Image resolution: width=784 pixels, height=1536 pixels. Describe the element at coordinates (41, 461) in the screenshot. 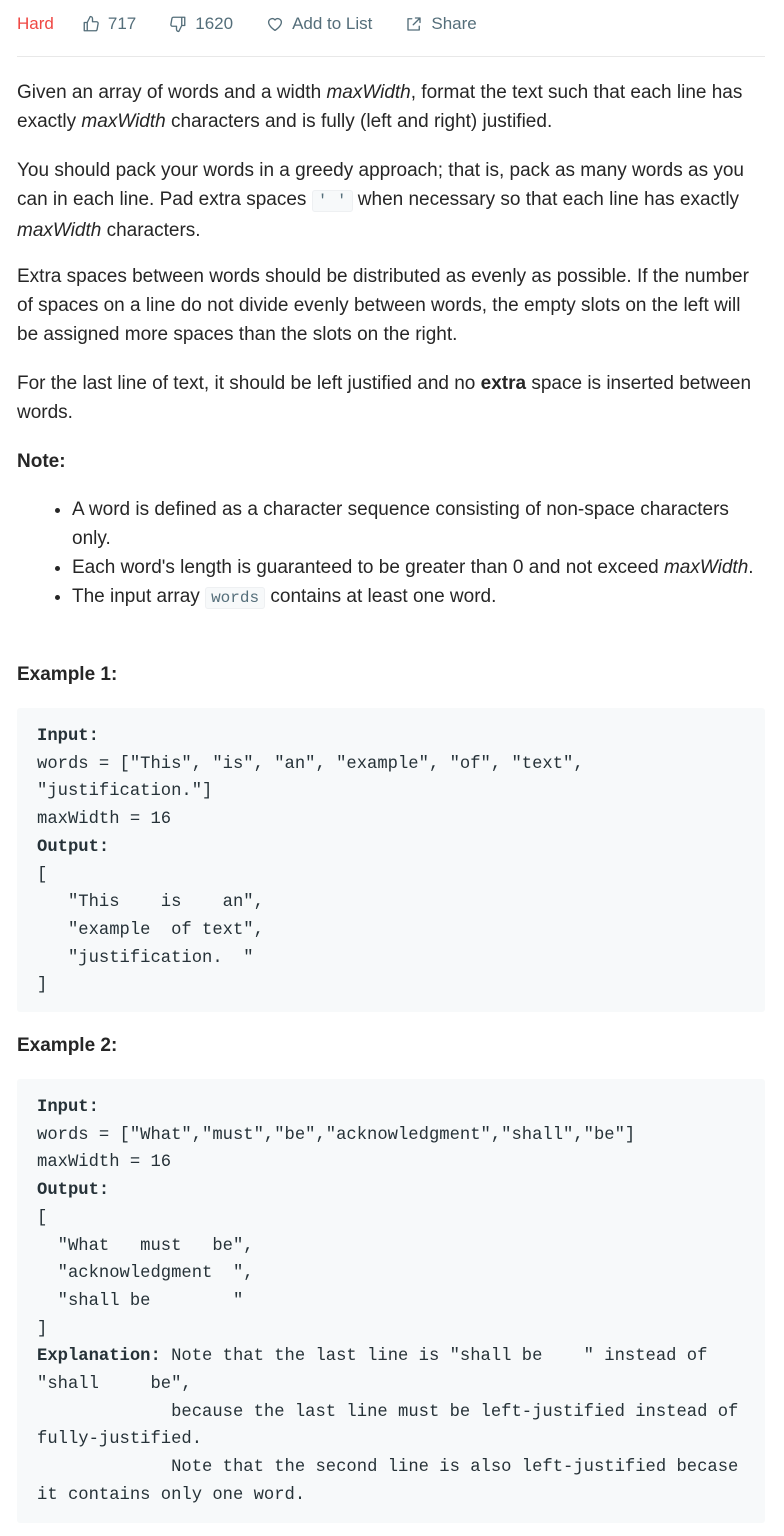

I see `note-heading: Note:` at that location.